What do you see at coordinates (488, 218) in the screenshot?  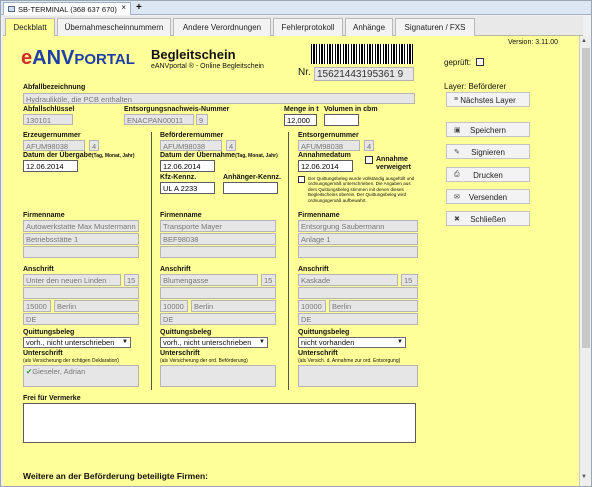 I see `close-button: ✖ Schließen` at bounding box center [488, 218].